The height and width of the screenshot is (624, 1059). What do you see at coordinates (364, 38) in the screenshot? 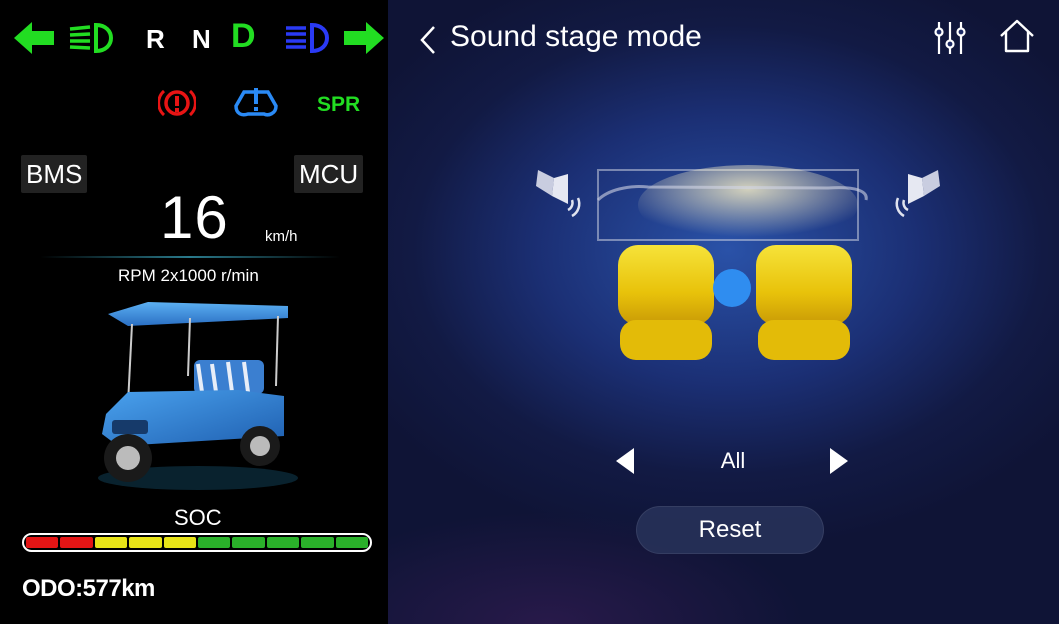
I see `right-turn-icon` at bounding box center [364, 38].